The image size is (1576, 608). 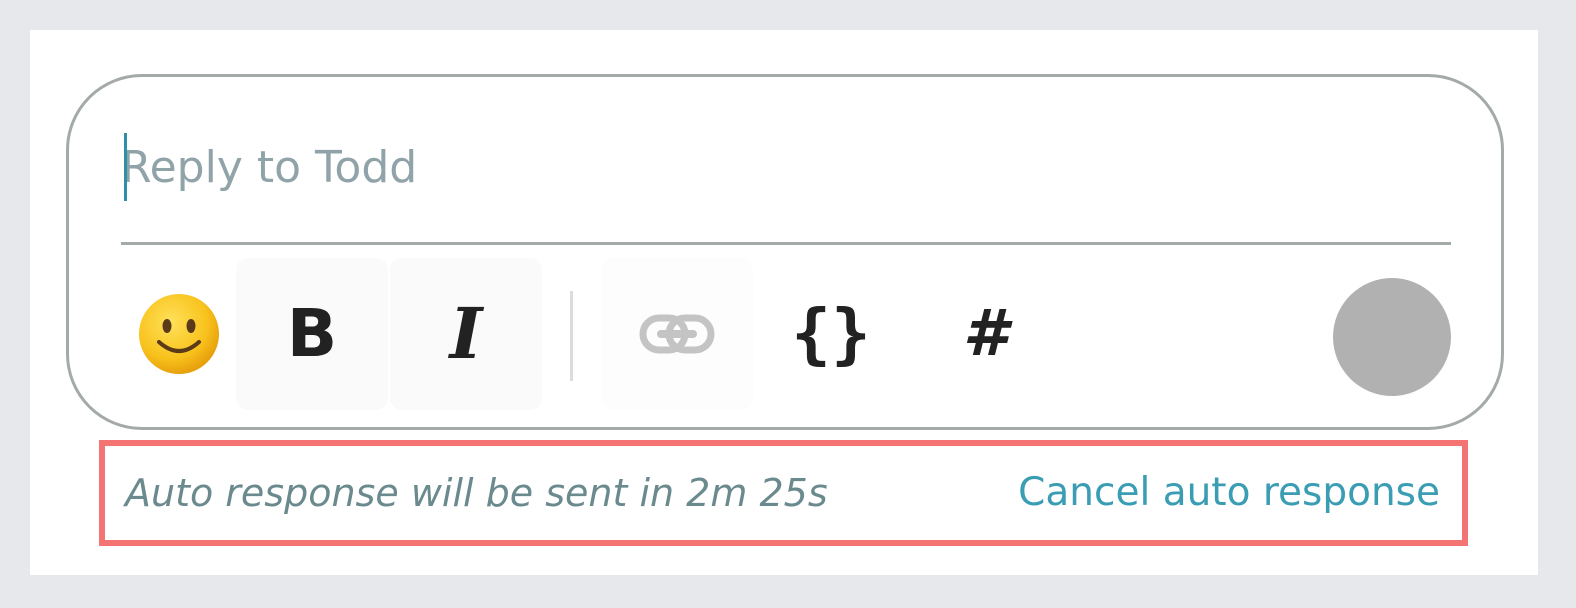 What do you see at coordinates (1229, 493) in the screenshot?
I see `cancel-auto-response-link: Cancel auto response` at bounding box center [1229, 493].